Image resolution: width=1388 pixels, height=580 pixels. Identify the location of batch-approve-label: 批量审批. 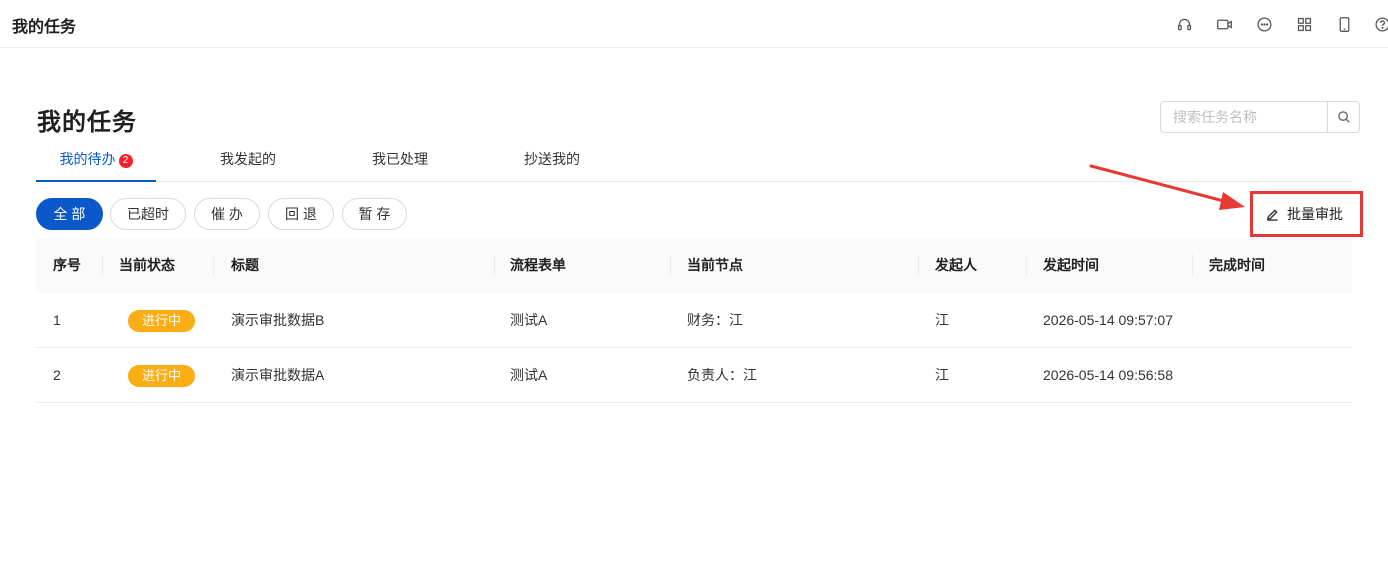
(1315, 214).